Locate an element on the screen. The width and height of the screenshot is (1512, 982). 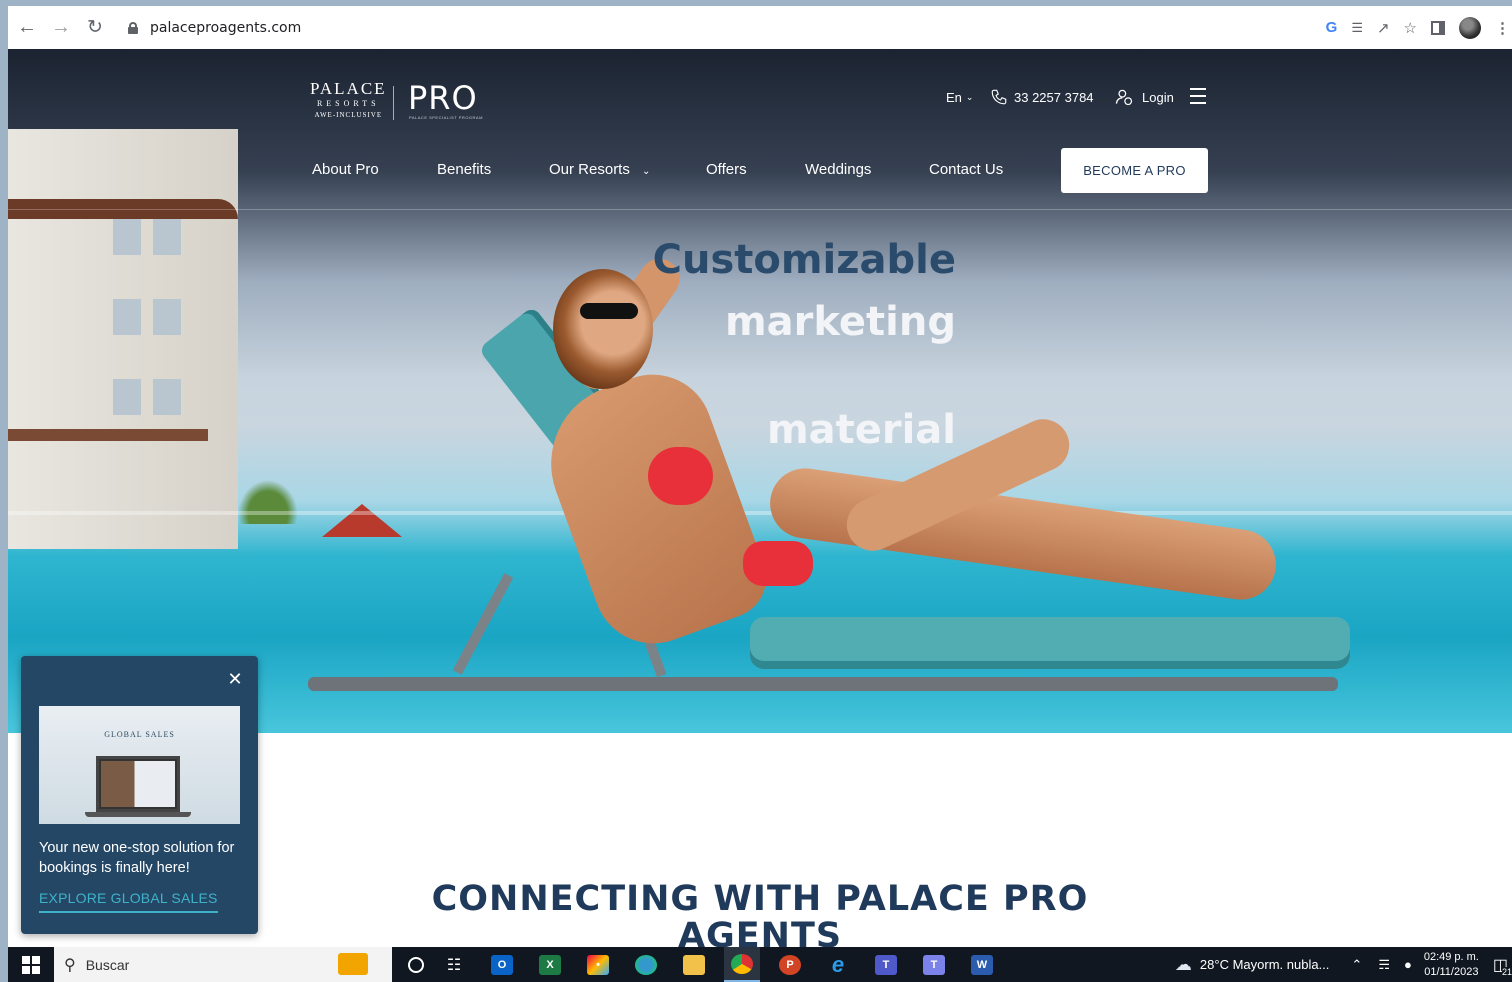
bikini-top-image is located at coordinates (680, 476).